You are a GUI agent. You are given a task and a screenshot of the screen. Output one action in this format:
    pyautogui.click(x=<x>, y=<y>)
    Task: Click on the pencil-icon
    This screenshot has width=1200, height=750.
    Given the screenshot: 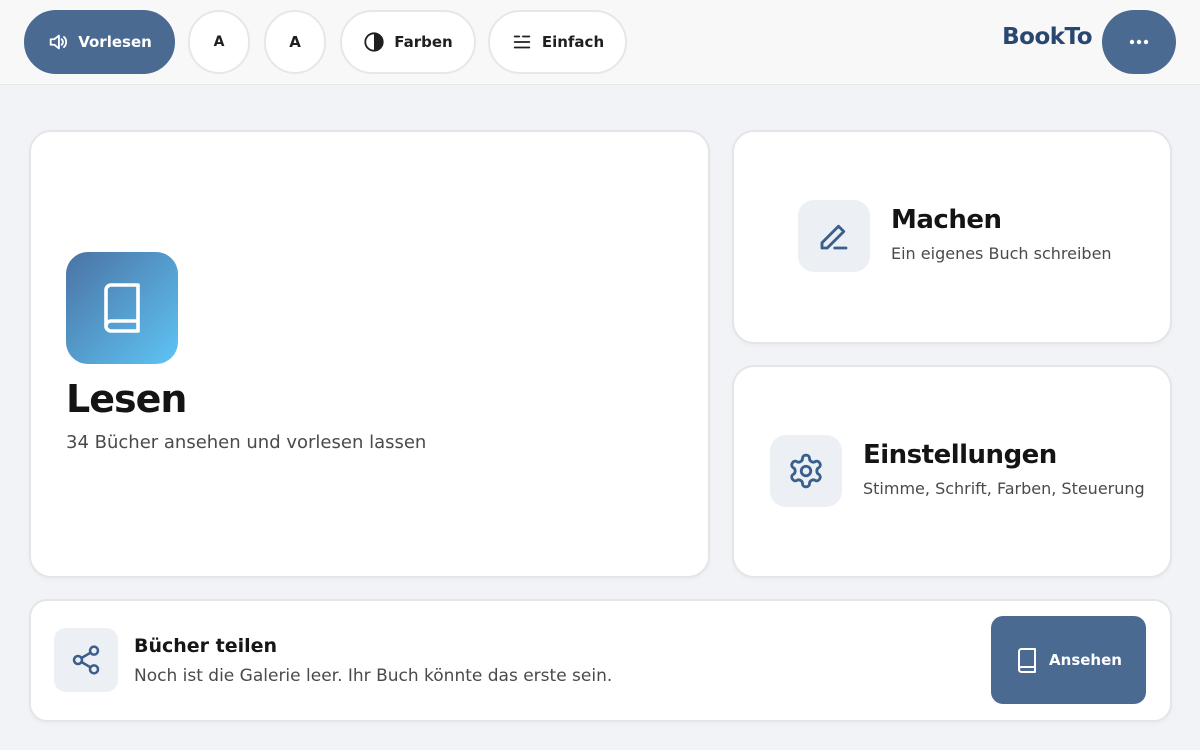 What is the action you would take?
    pyautogui.click(x=834, y=237)
    